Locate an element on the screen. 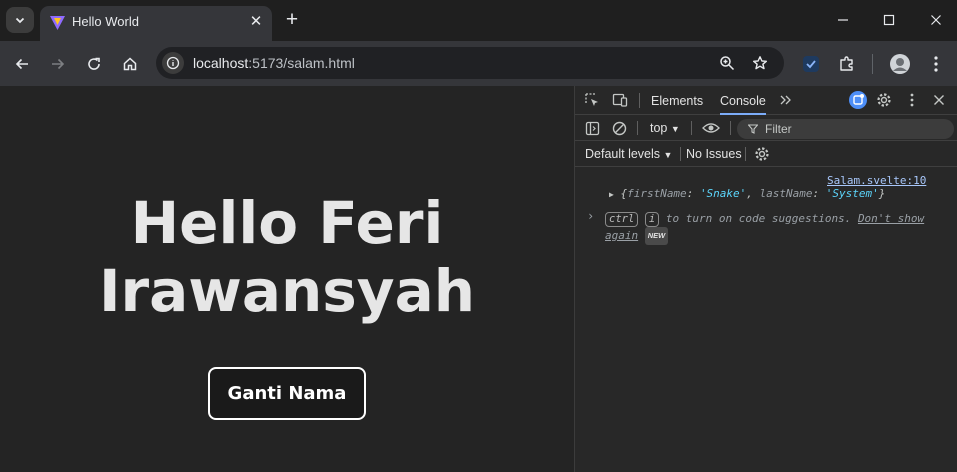 The height and width of the screenshot is (472, 957). context-selector: top ▼ is located at coordinates (665, 128).